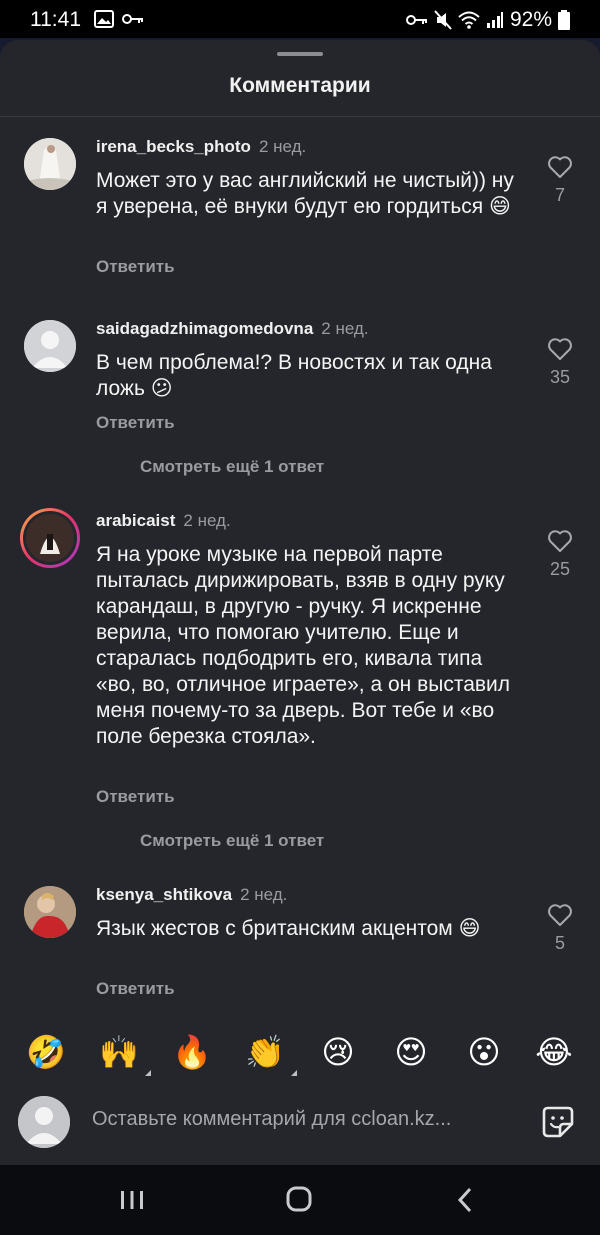 This screenshot has height=1235, width=600. What do you see at coordinates (560, 180) in the screenshot?
I see `like-button: 7` at bounding box center [560, 180].